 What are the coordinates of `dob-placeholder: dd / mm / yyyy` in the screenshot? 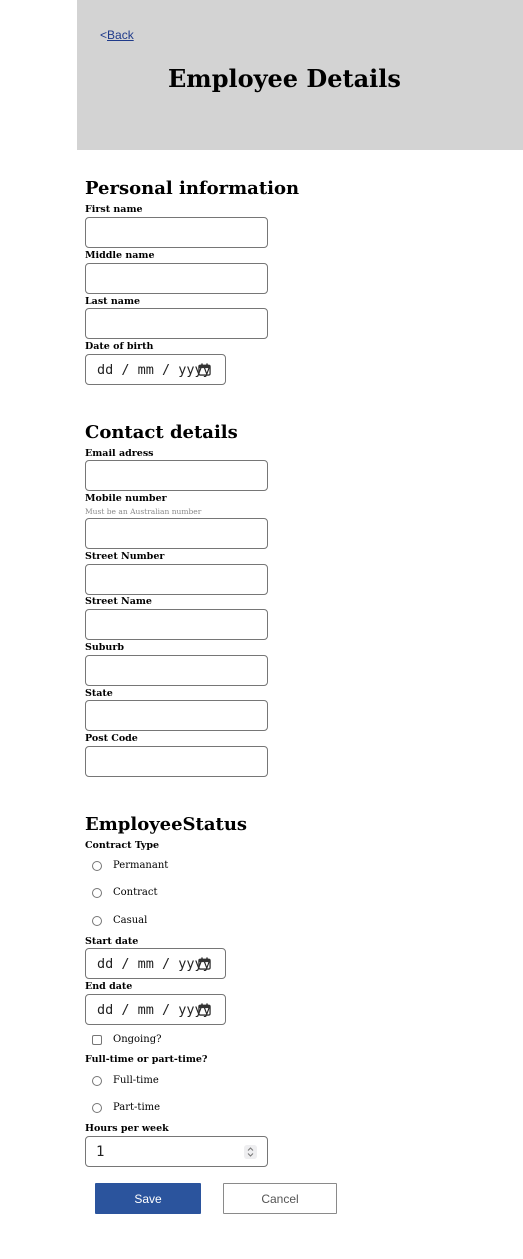 It's located at (154, 369).